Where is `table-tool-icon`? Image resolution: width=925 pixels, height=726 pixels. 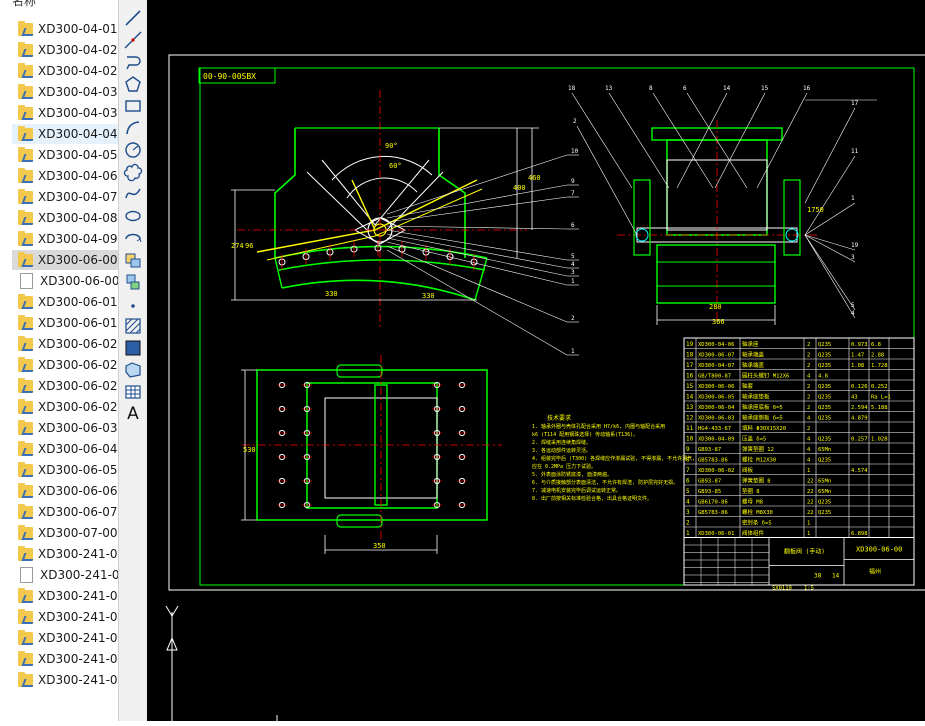
table-tool-icon is located at coordinates (133, 392).